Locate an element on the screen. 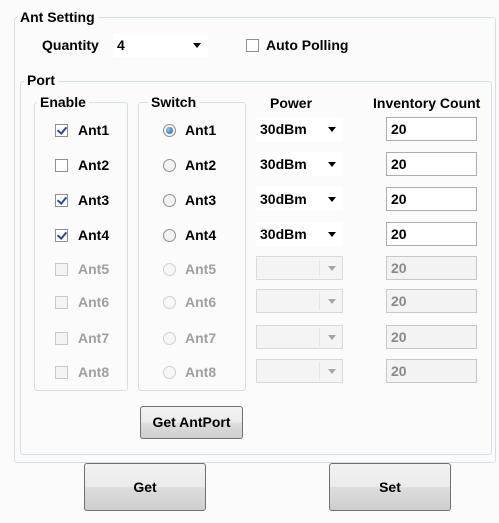  inventory-count-header: Inventory Count is located at coordinates (427, 103).